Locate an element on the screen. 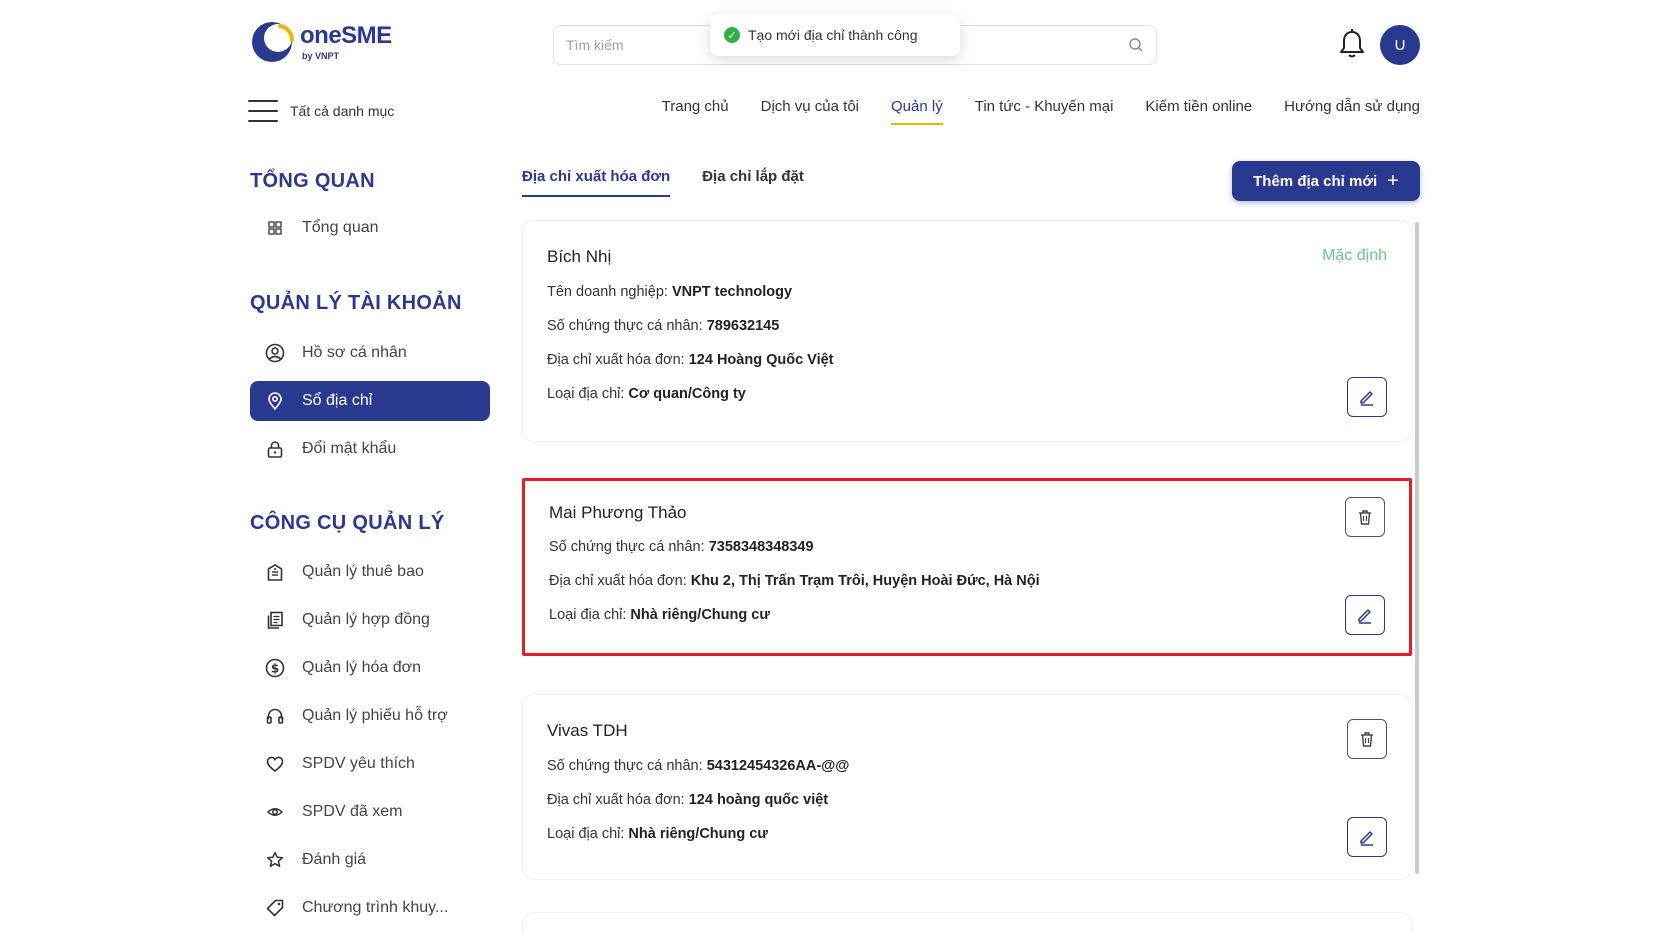 Image resolution: width=1665 pixels, height=933 pixels. tab-invoice-address: Địa chỉ xuất hóa đơn is located at coordinates (596, 182).